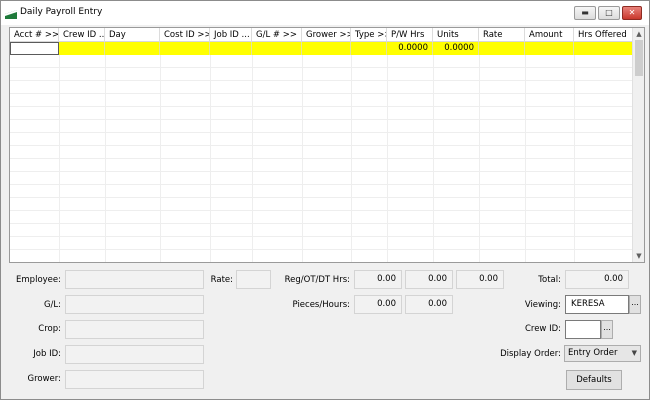 The width and height of the screenshot is (650, 400). Describe the element at coordinates (480, 279) in the screenshot. I see `dt-hrs-field: 0.00` at that location.